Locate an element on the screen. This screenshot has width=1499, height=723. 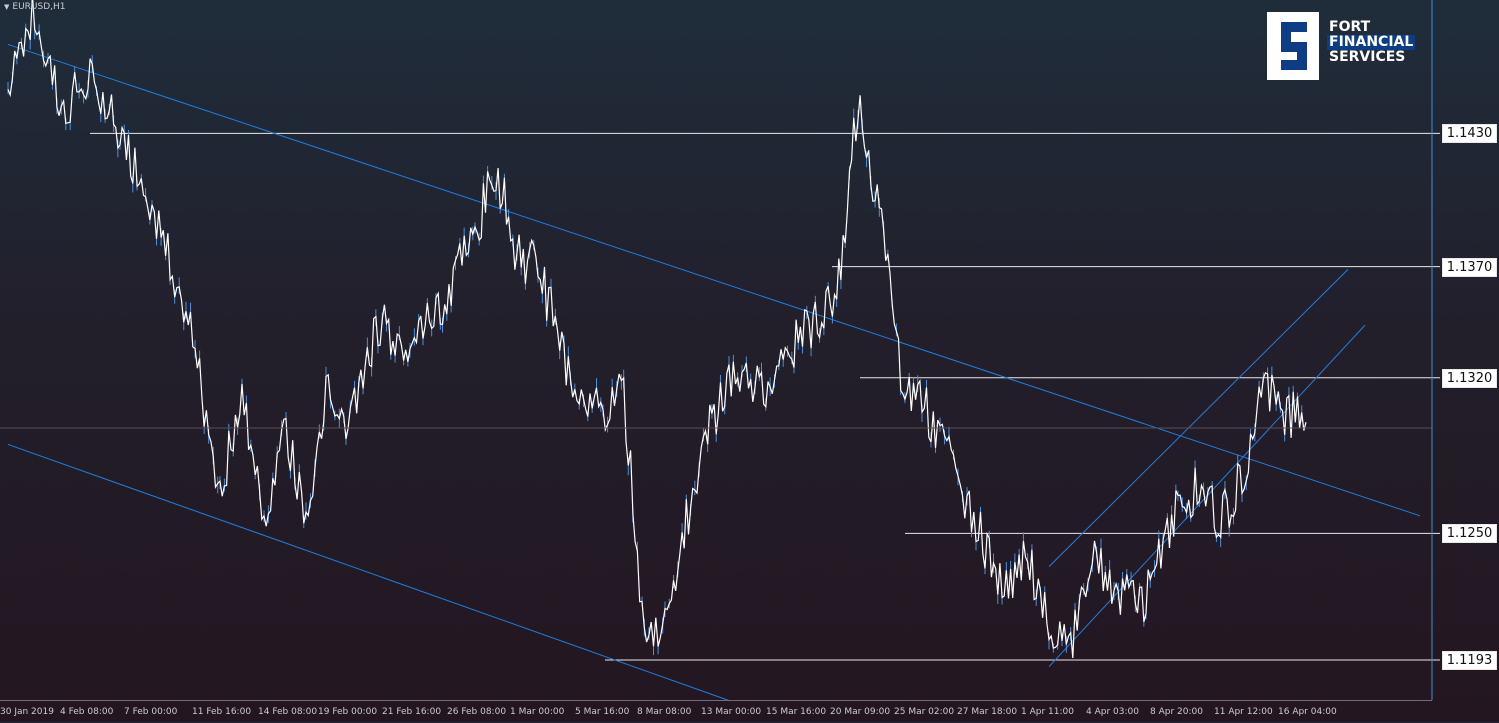
time-tick-label: 11 Feb 16:00 is located at coordinates (222, 712).